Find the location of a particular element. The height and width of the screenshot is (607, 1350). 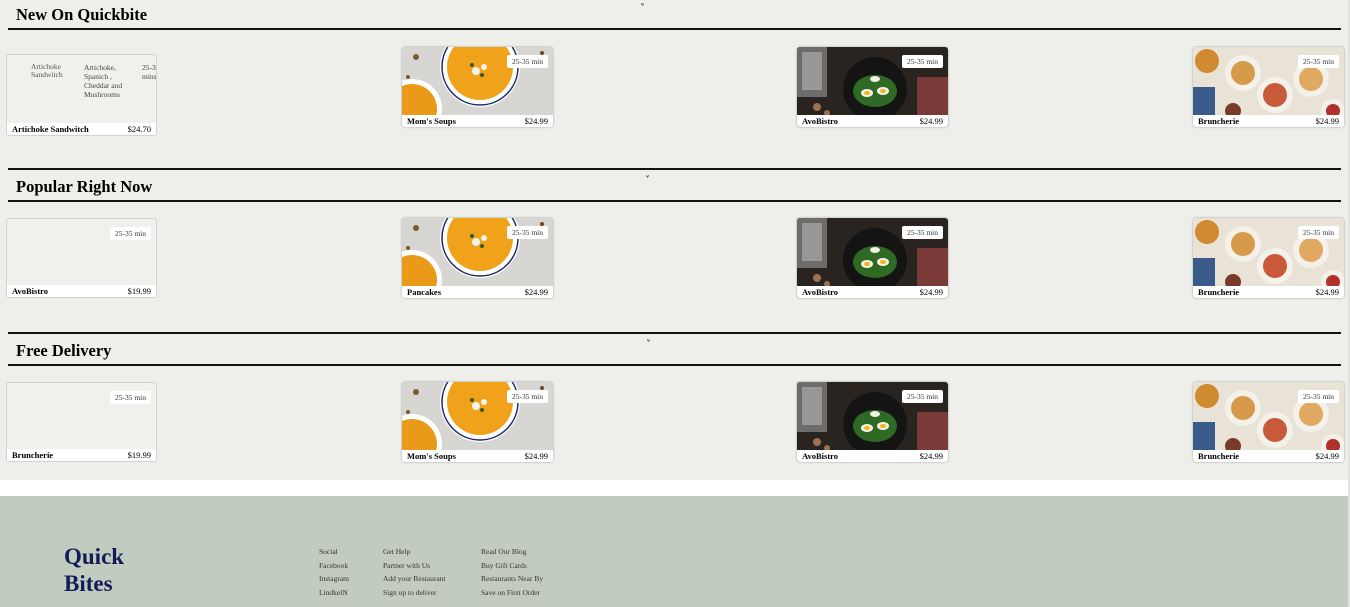

footer-link: Save on First Order is located at coordinates (512, 593).